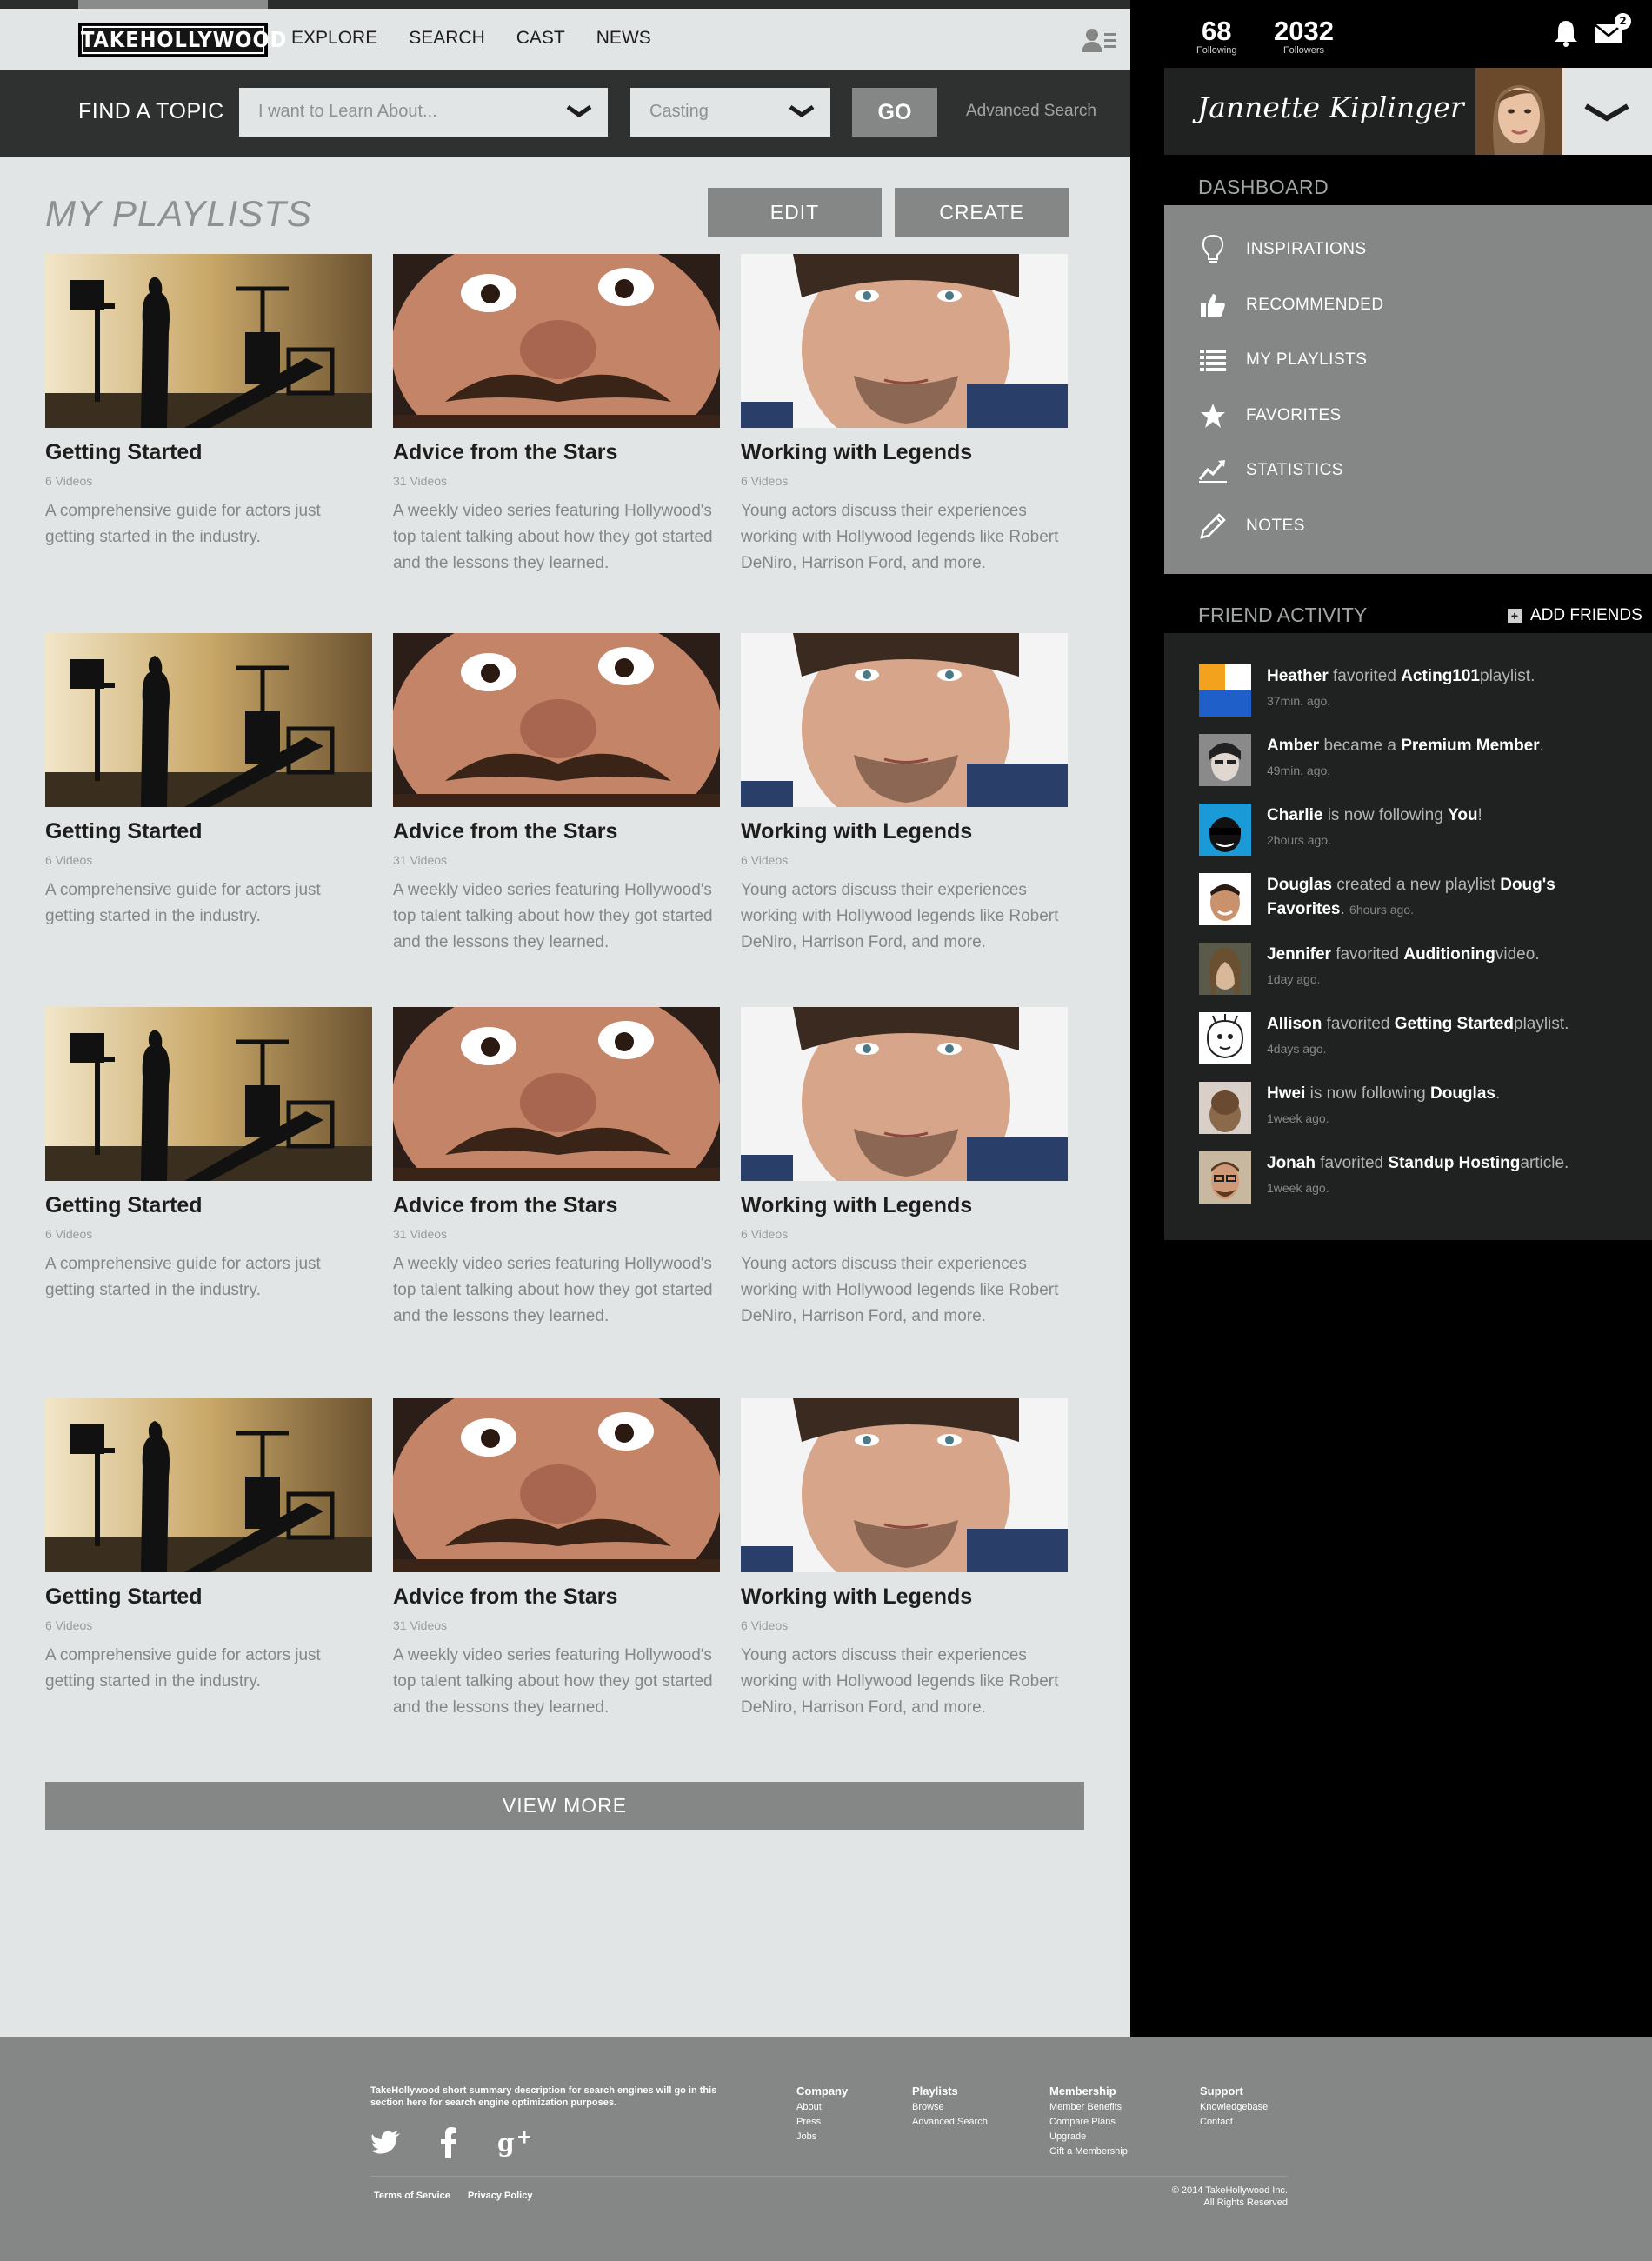 Image resolution: width=1652 pixels, height=2261 pixels. What do you see at coordinates (564, 1806) in the screenshot?
I see `view-more-button: VIEW MORE` at bounding box center [564, 1806].